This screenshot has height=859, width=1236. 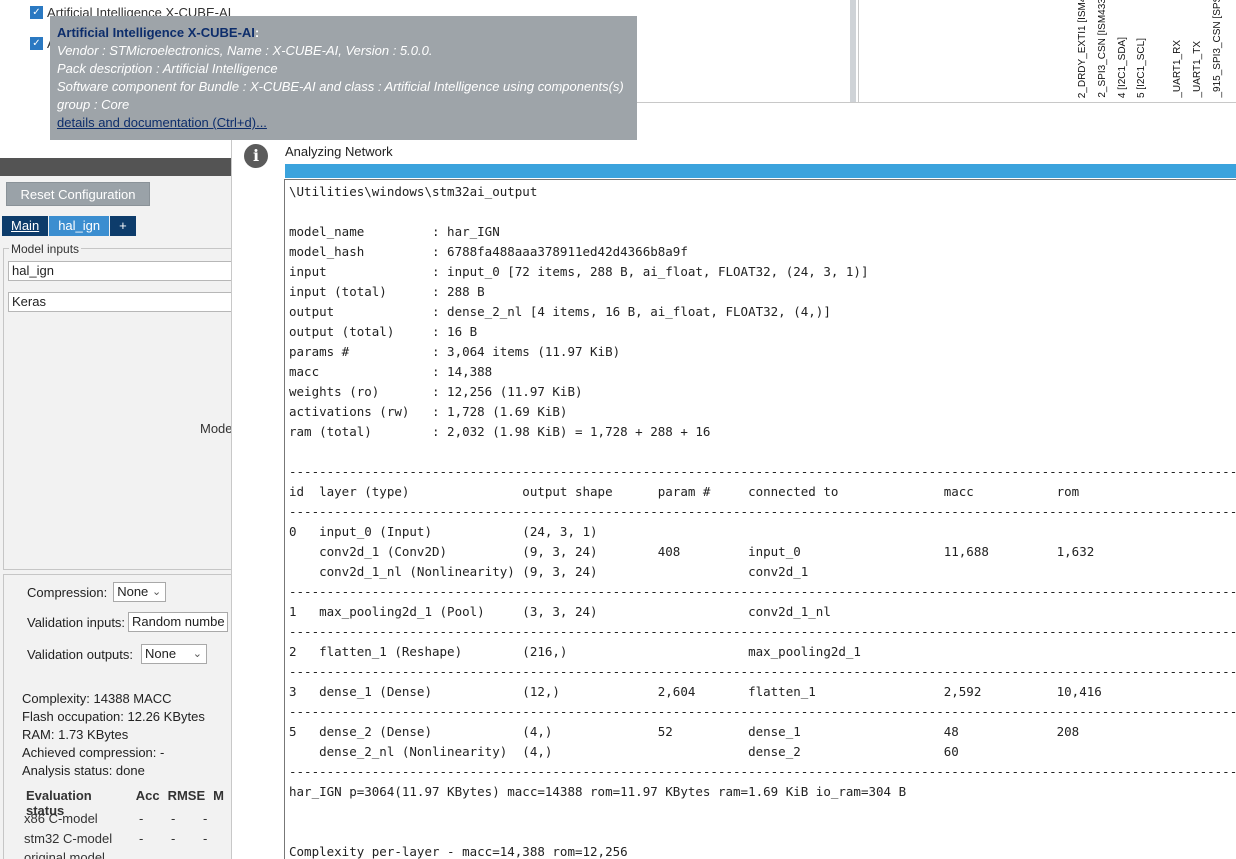 What do you see at coordinates (156, 32) in the screenshot?
I see `tooltip-title: Artificial Intelligence X-CUBE-AI` at bounding box center [156, 32].